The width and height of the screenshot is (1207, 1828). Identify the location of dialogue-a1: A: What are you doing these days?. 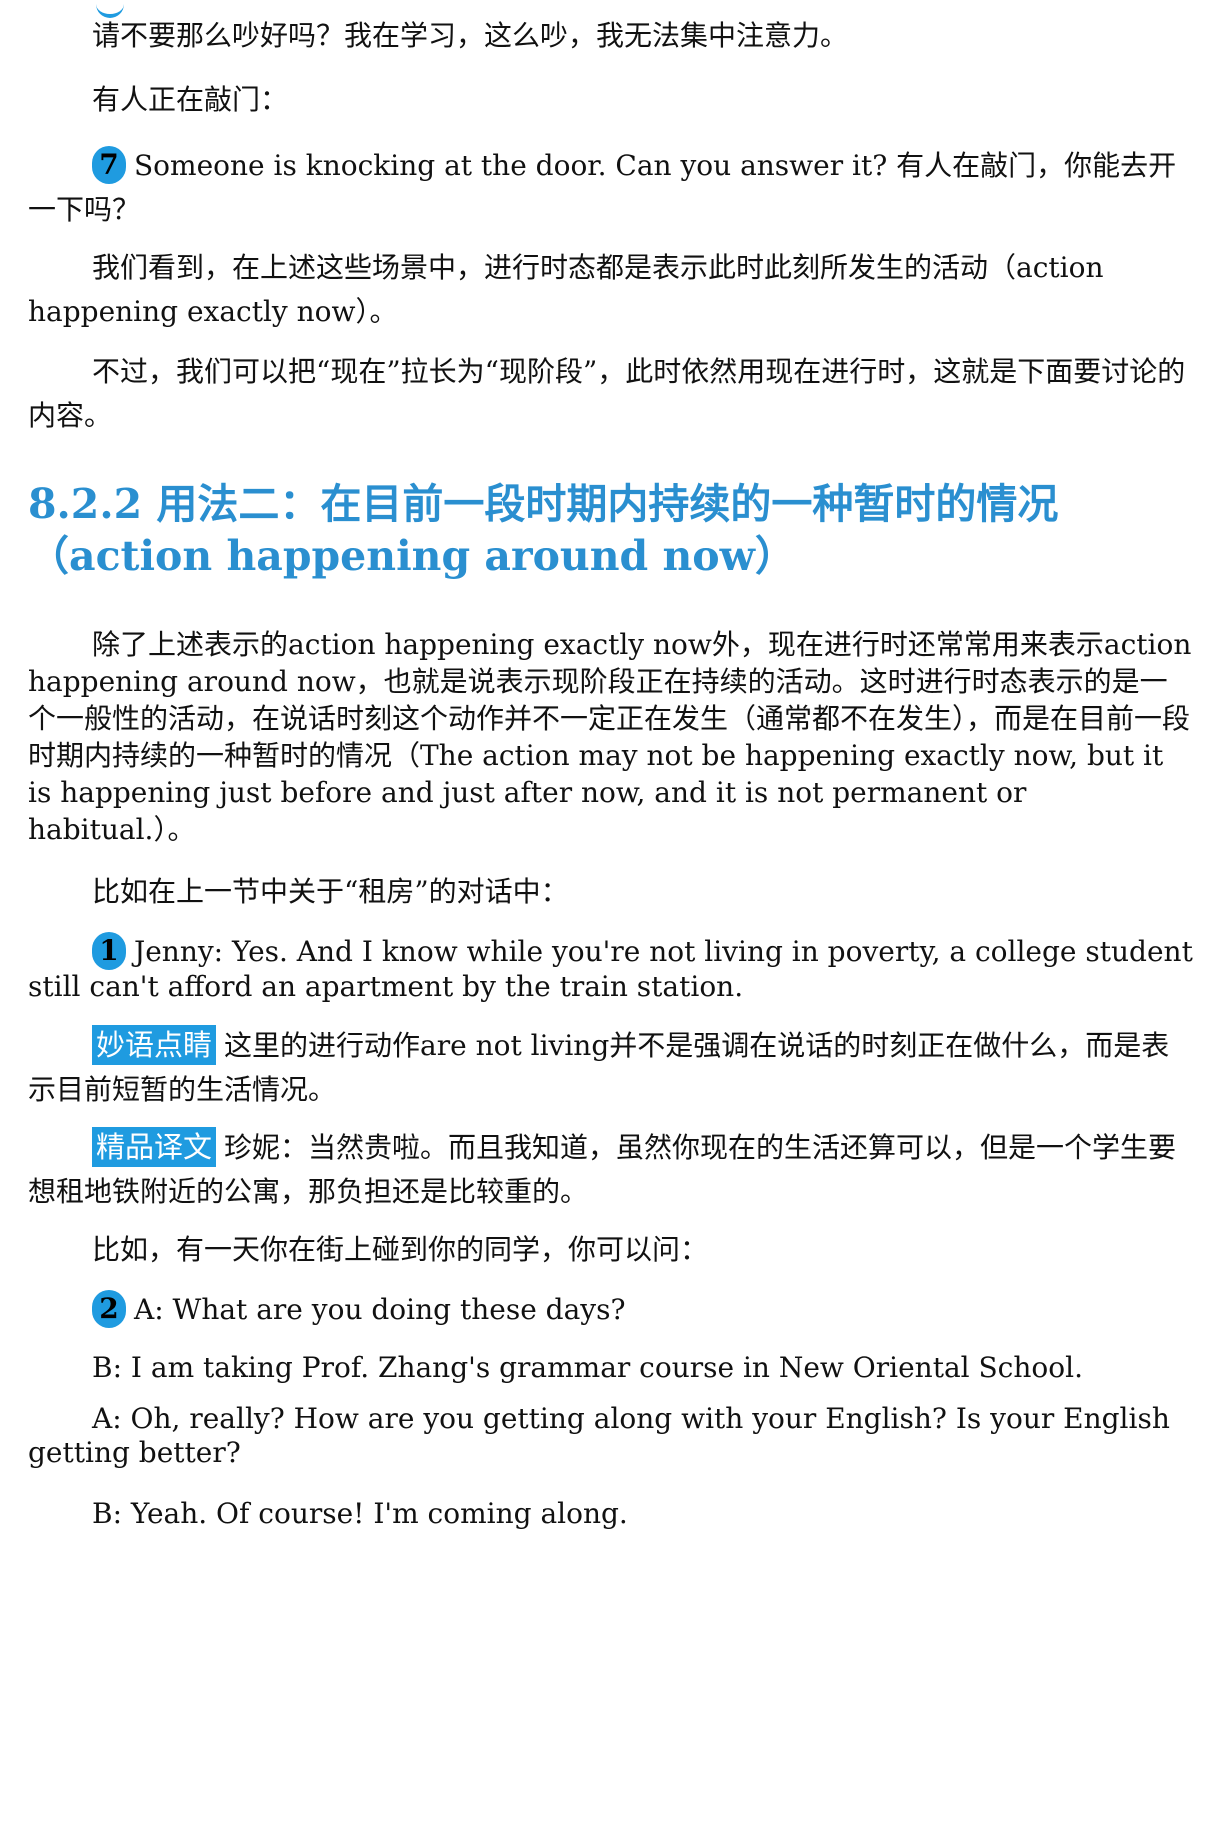
(380, 1309).